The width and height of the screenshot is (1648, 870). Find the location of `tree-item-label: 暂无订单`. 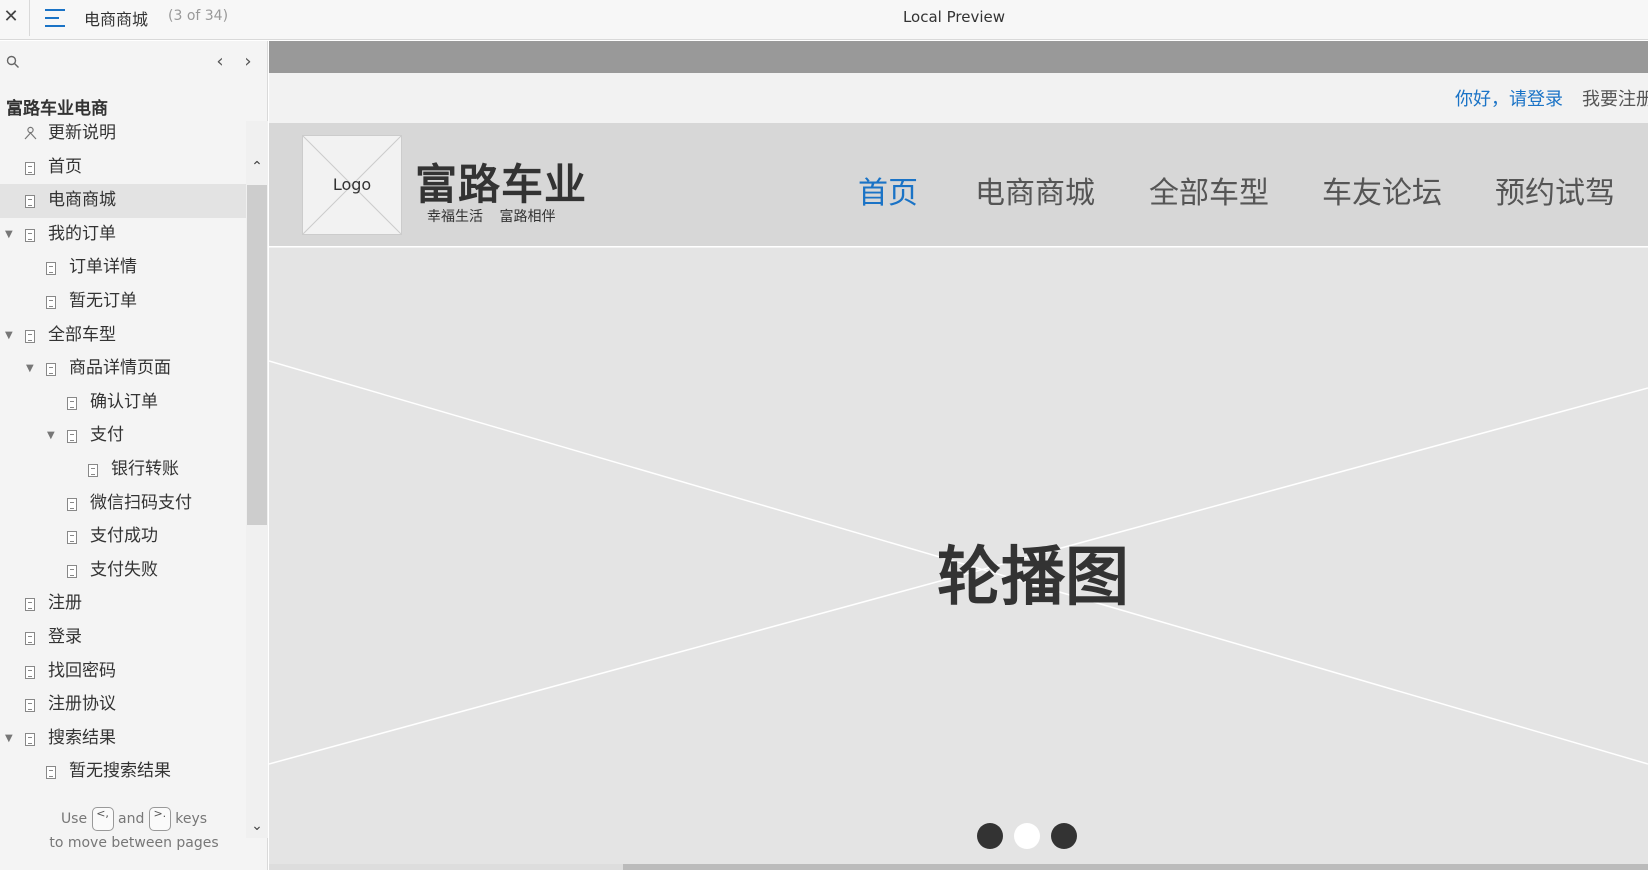

tree-item-label: 暂无订单 is located at coordinates (103, 300).